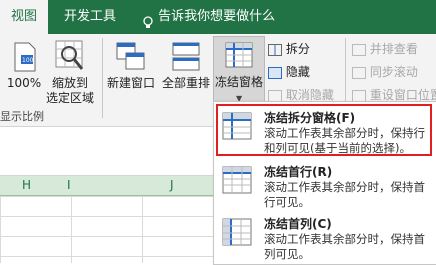 This screenshot has height=265, width=436. I want to click on zoom-100-label: 100%, so click(24, 83).